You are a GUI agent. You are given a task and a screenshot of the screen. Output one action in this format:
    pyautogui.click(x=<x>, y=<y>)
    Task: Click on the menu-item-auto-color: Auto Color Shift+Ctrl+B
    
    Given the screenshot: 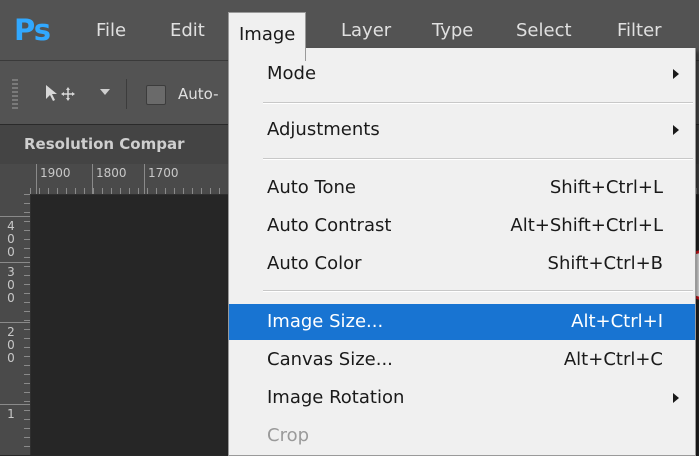 What is the action you would take?
    pyautogui.click(x=462, y=264)
    